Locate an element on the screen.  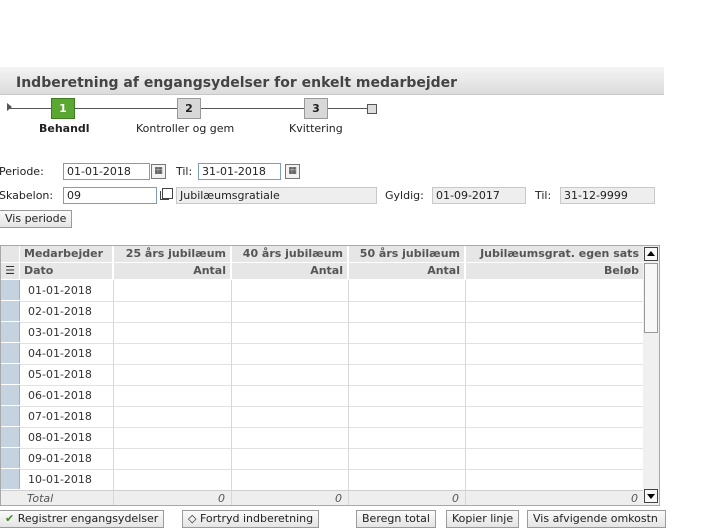
date-cell: 05-01-2018 is located at coordinates (67, 374).